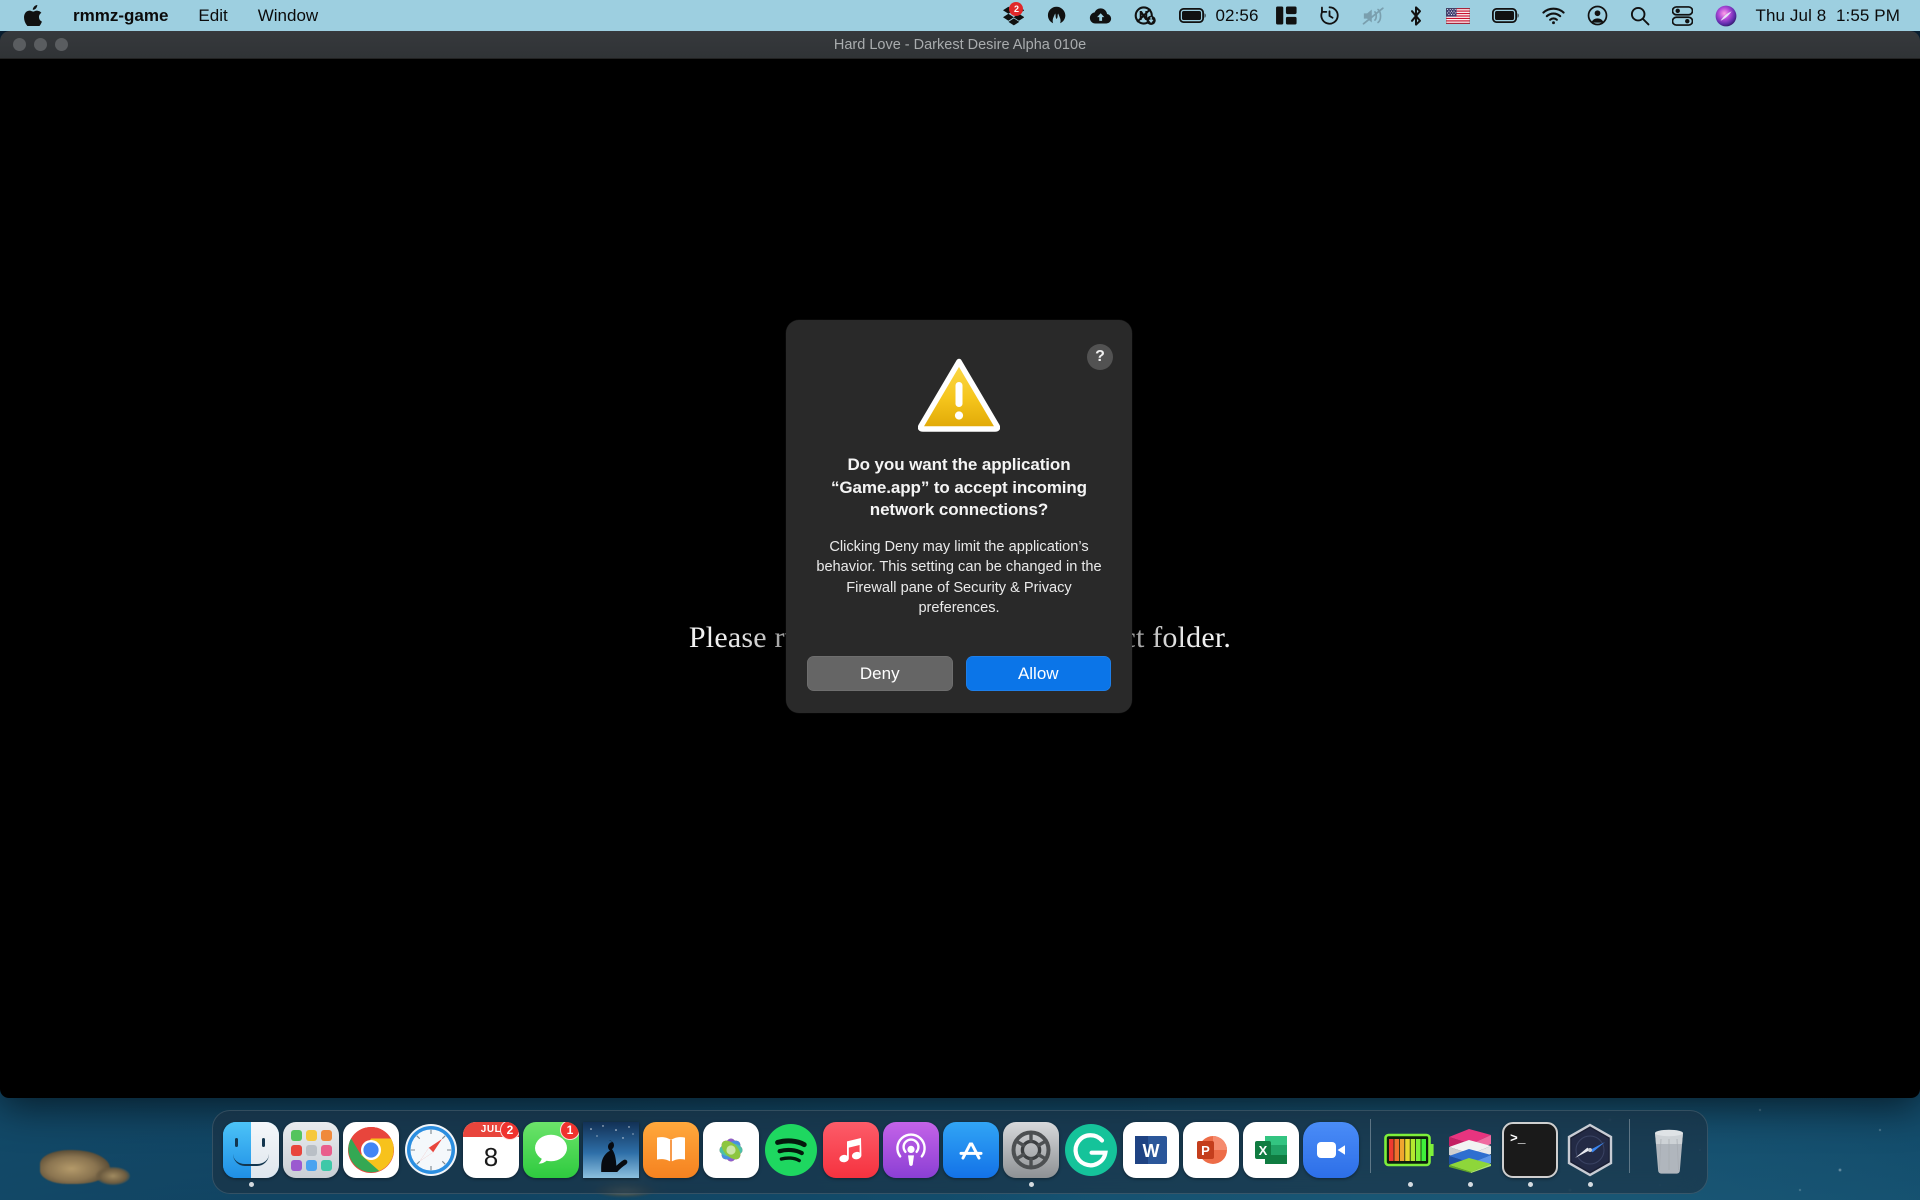  What do you see at coordinates (35, 15) in the screenshot?
I see `apple-menu` at bounding box center [35, 15].